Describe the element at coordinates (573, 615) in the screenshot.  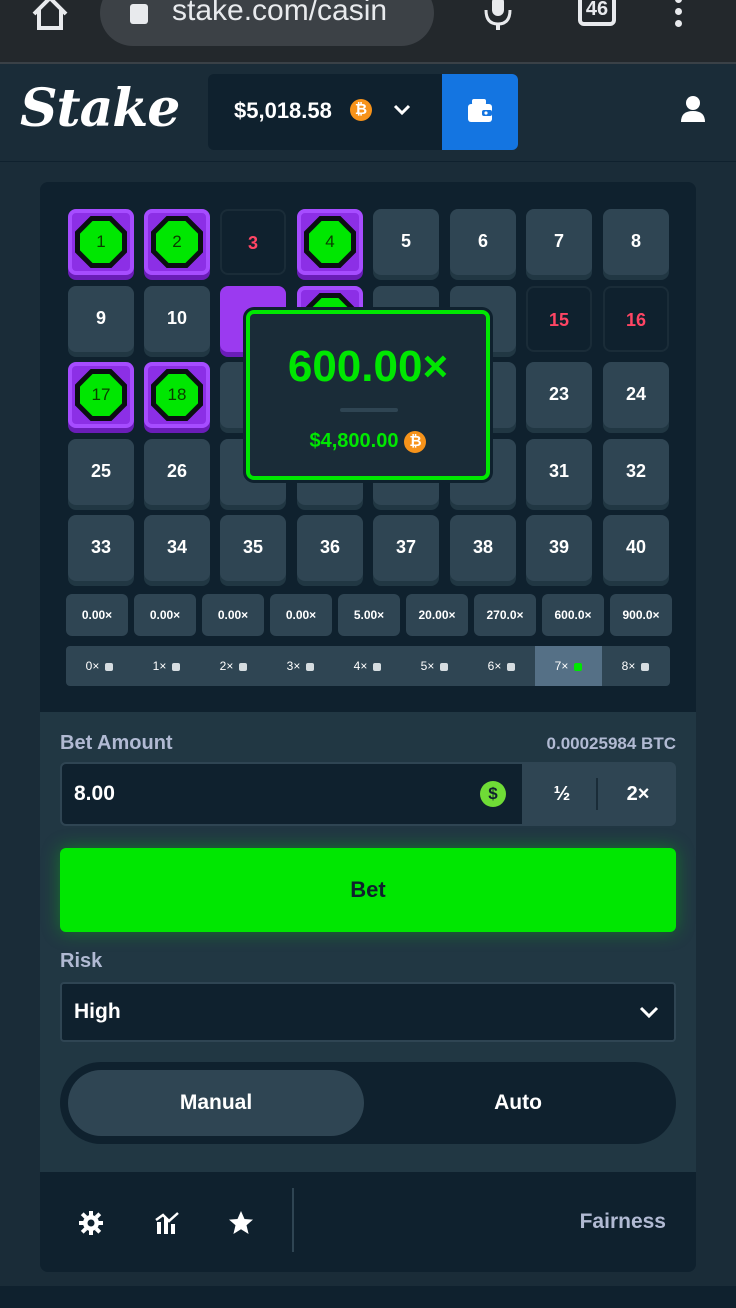
I see `payout-multiplier: 600.0×` at that location.